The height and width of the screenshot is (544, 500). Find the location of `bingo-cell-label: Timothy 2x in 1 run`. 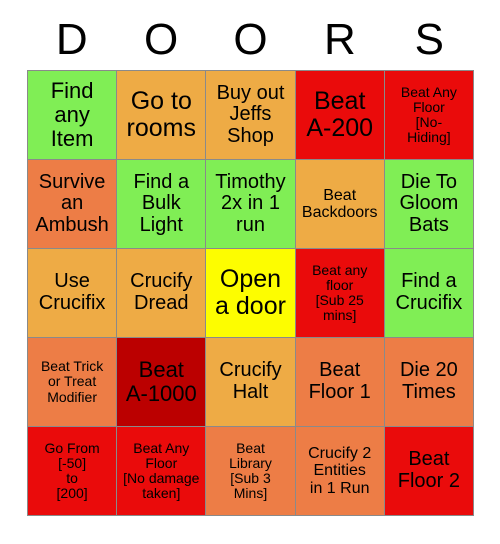

bingo-cell-label: Timothy 2x in 1 run is located at coordinates (250, 203).